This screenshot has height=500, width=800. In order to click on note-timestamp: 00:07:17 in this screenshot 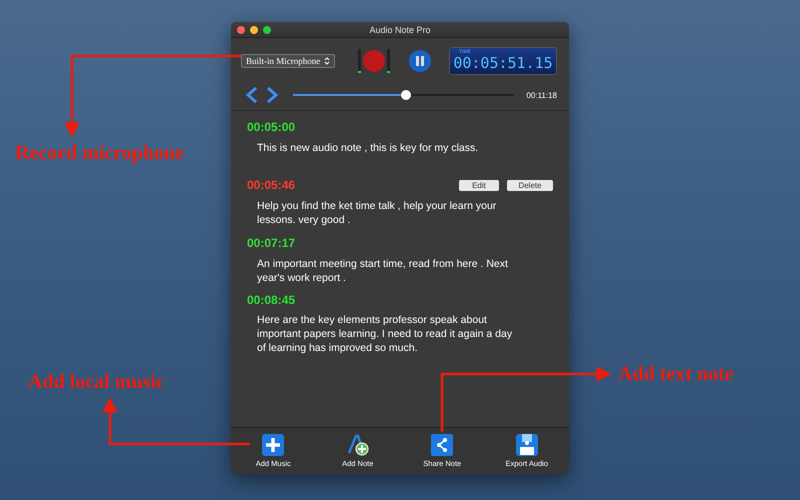, I will do `click(271, 243)`.